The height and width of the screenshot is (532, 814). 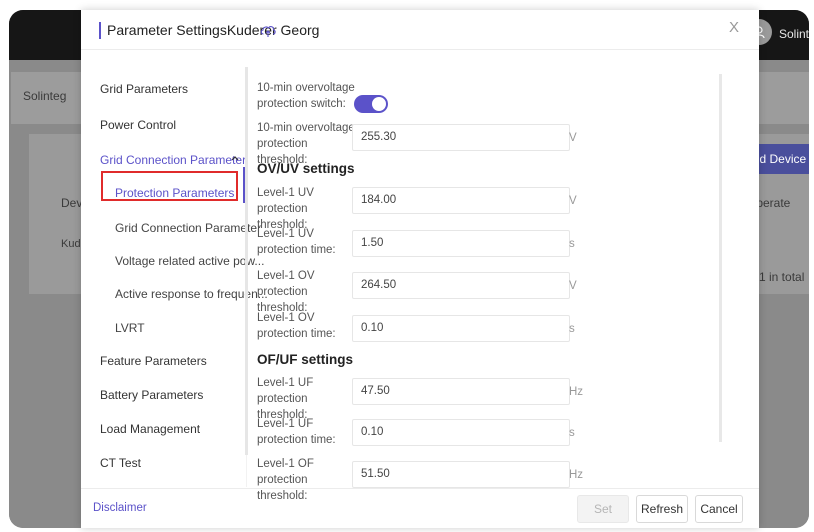 I want to click on ov-time-unit: s, so click(x=572, y=329).